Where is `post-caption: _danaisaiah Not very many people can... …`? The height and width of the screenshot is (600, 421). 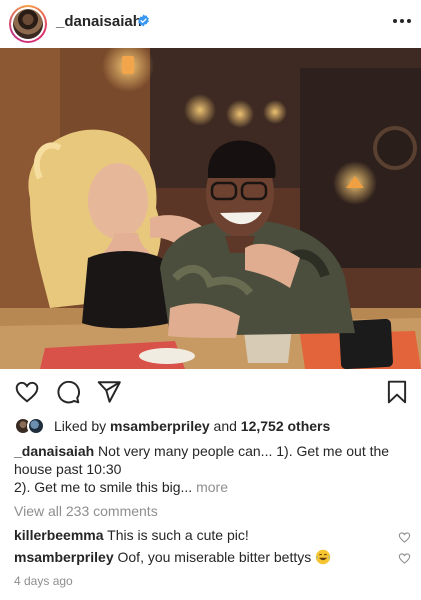 post-caption: _danaisaiah Not very many people can... … is located at coordinates (204, 469).